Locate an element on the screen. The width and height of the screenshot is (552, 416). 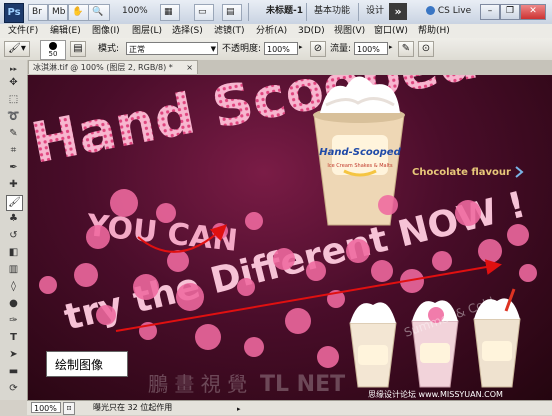
status-bar: 100% ⊡ 曝光只在 32 位起作用 ▸ is located at coordinates (289, 407).